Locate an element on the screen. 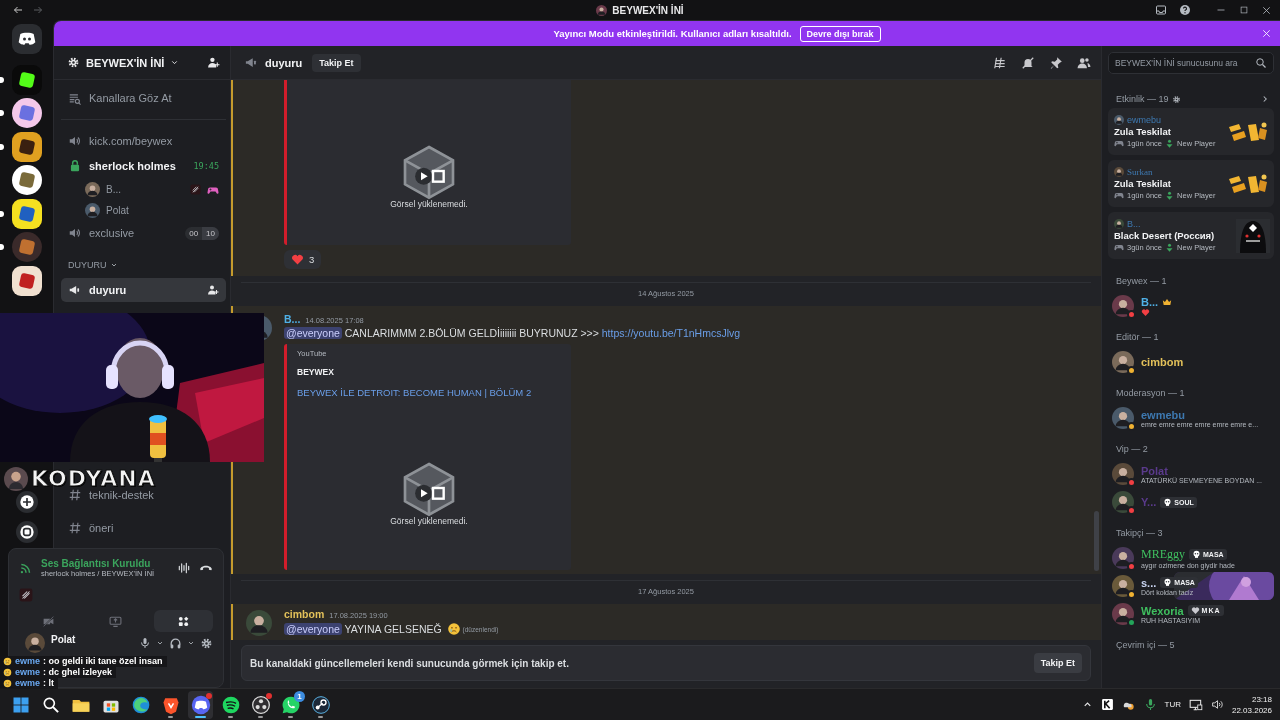 This screenshot has width=1280, height=720. chat-message: : oo geldi iki tane özel insan is located at coordinates (103, 661).